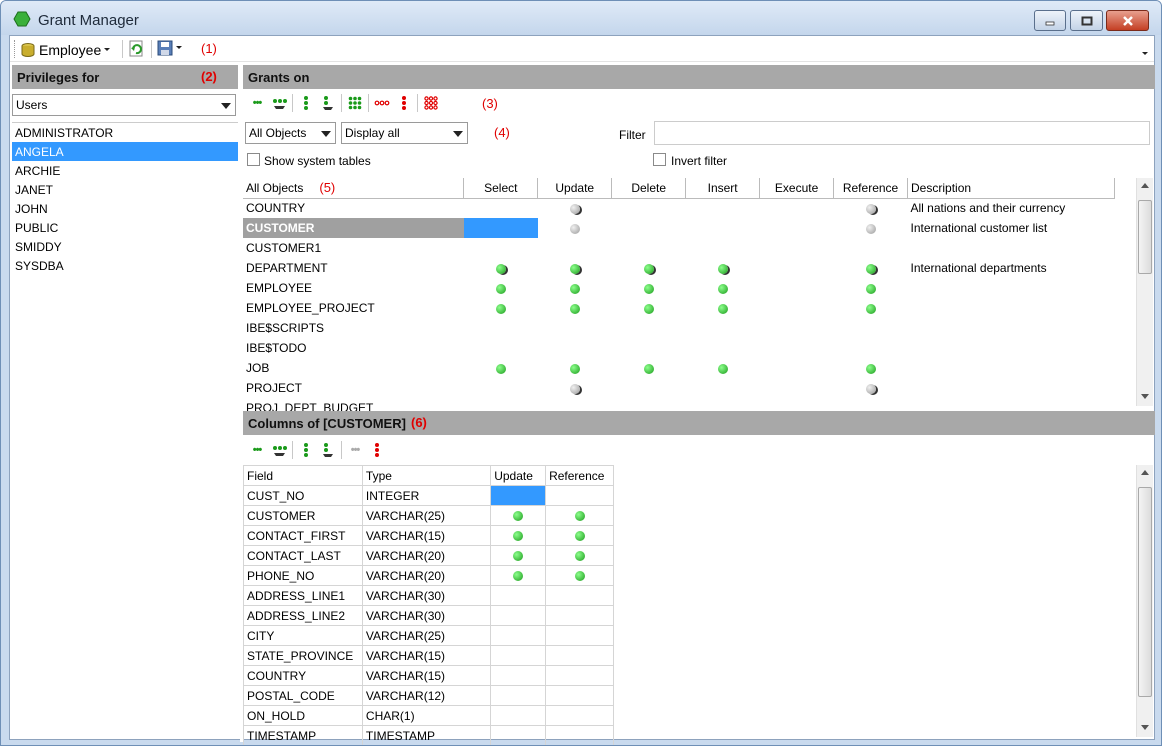 The height and width of the screenshot is (746, 1162). I want to click on toolbar-overflow-icon, so click(1145, 54).